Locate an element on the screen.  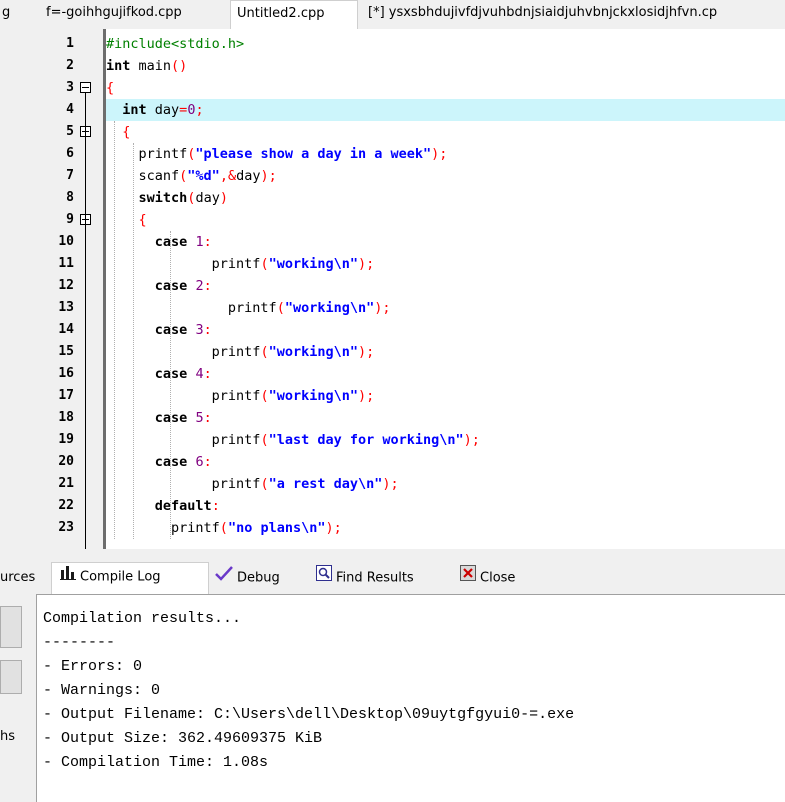
code-token: { is located at coordinates (126, 132).